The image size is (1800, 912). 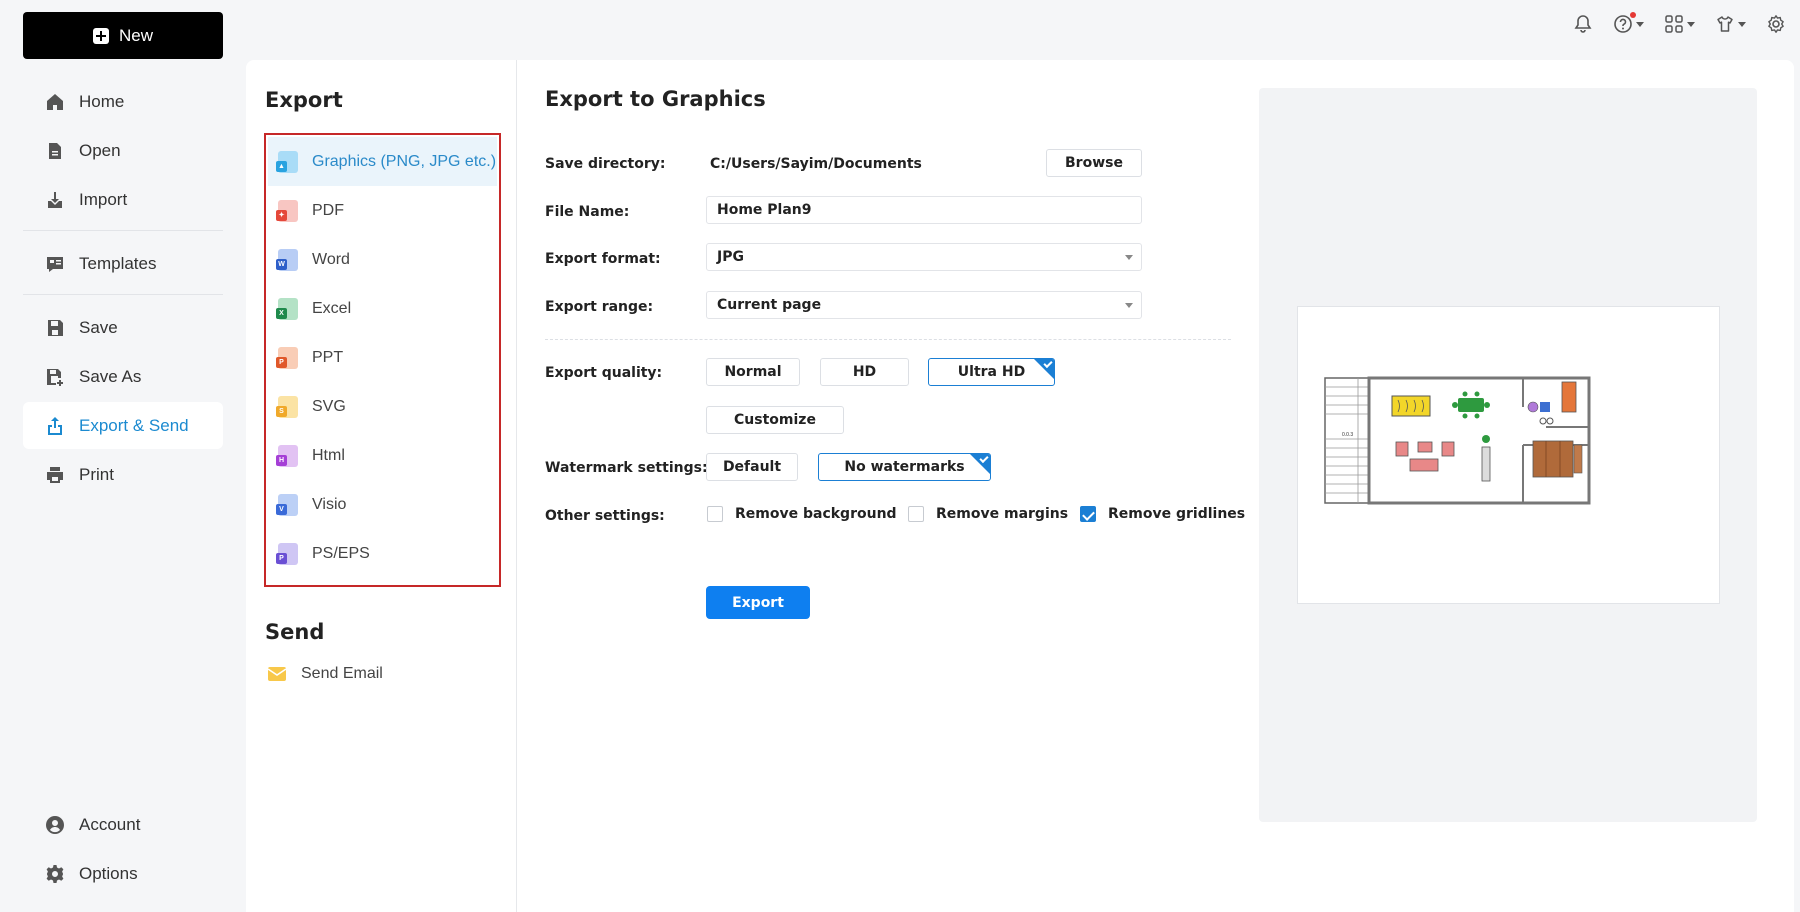 What do you see at coordinates (1628, 23) in the screenshot?
I see `help-menu` at bounding box center [1628, 23].